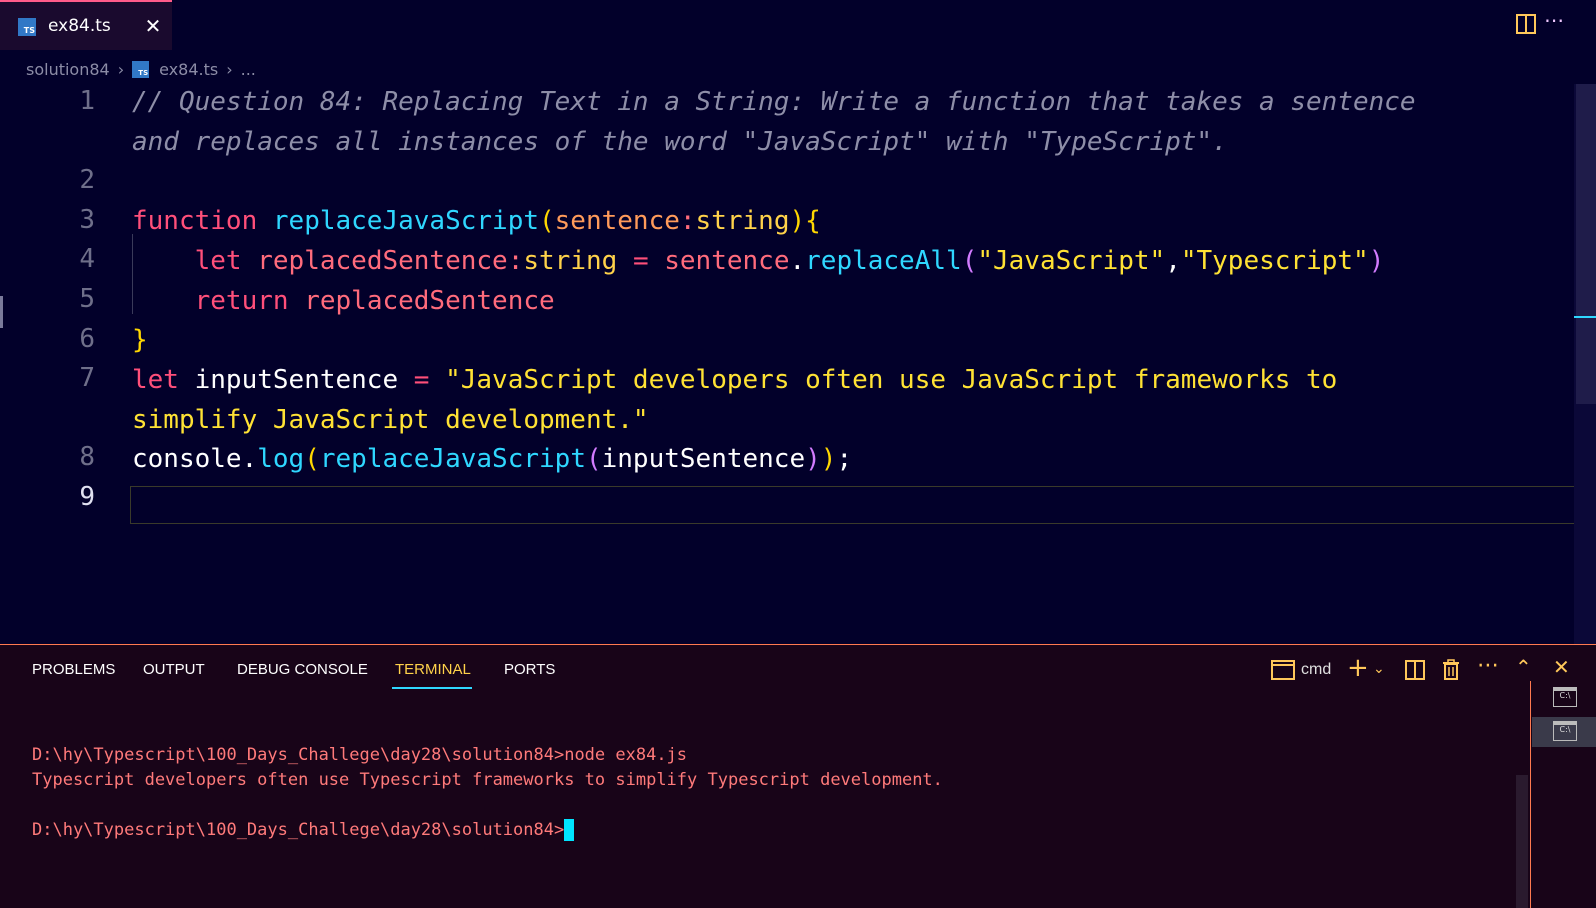  What do you see at coordinates (87, 299) in the screenshot?
I see `line-number: 5` at bounding box center [87, 299].